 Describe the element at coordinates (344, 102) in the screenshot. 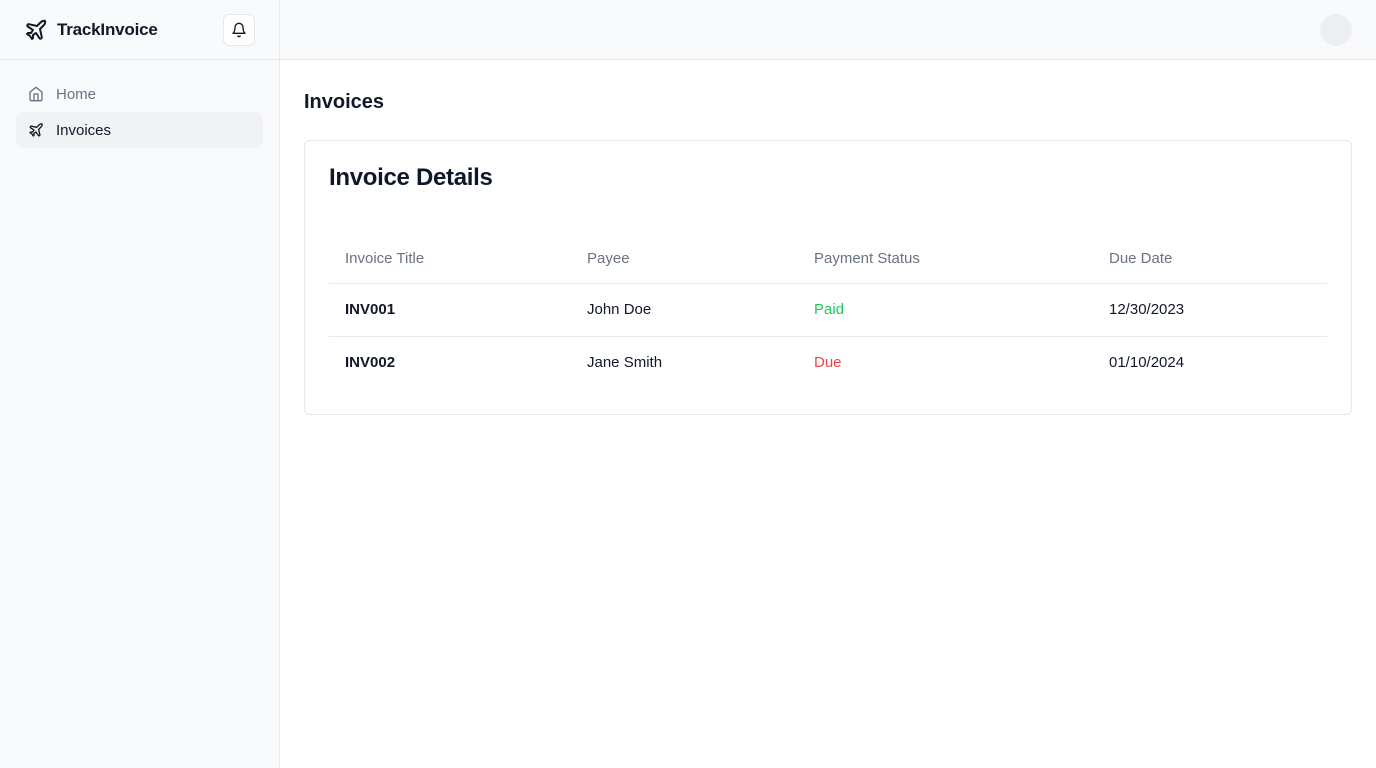

I see `page-title: Invoices` at that location.